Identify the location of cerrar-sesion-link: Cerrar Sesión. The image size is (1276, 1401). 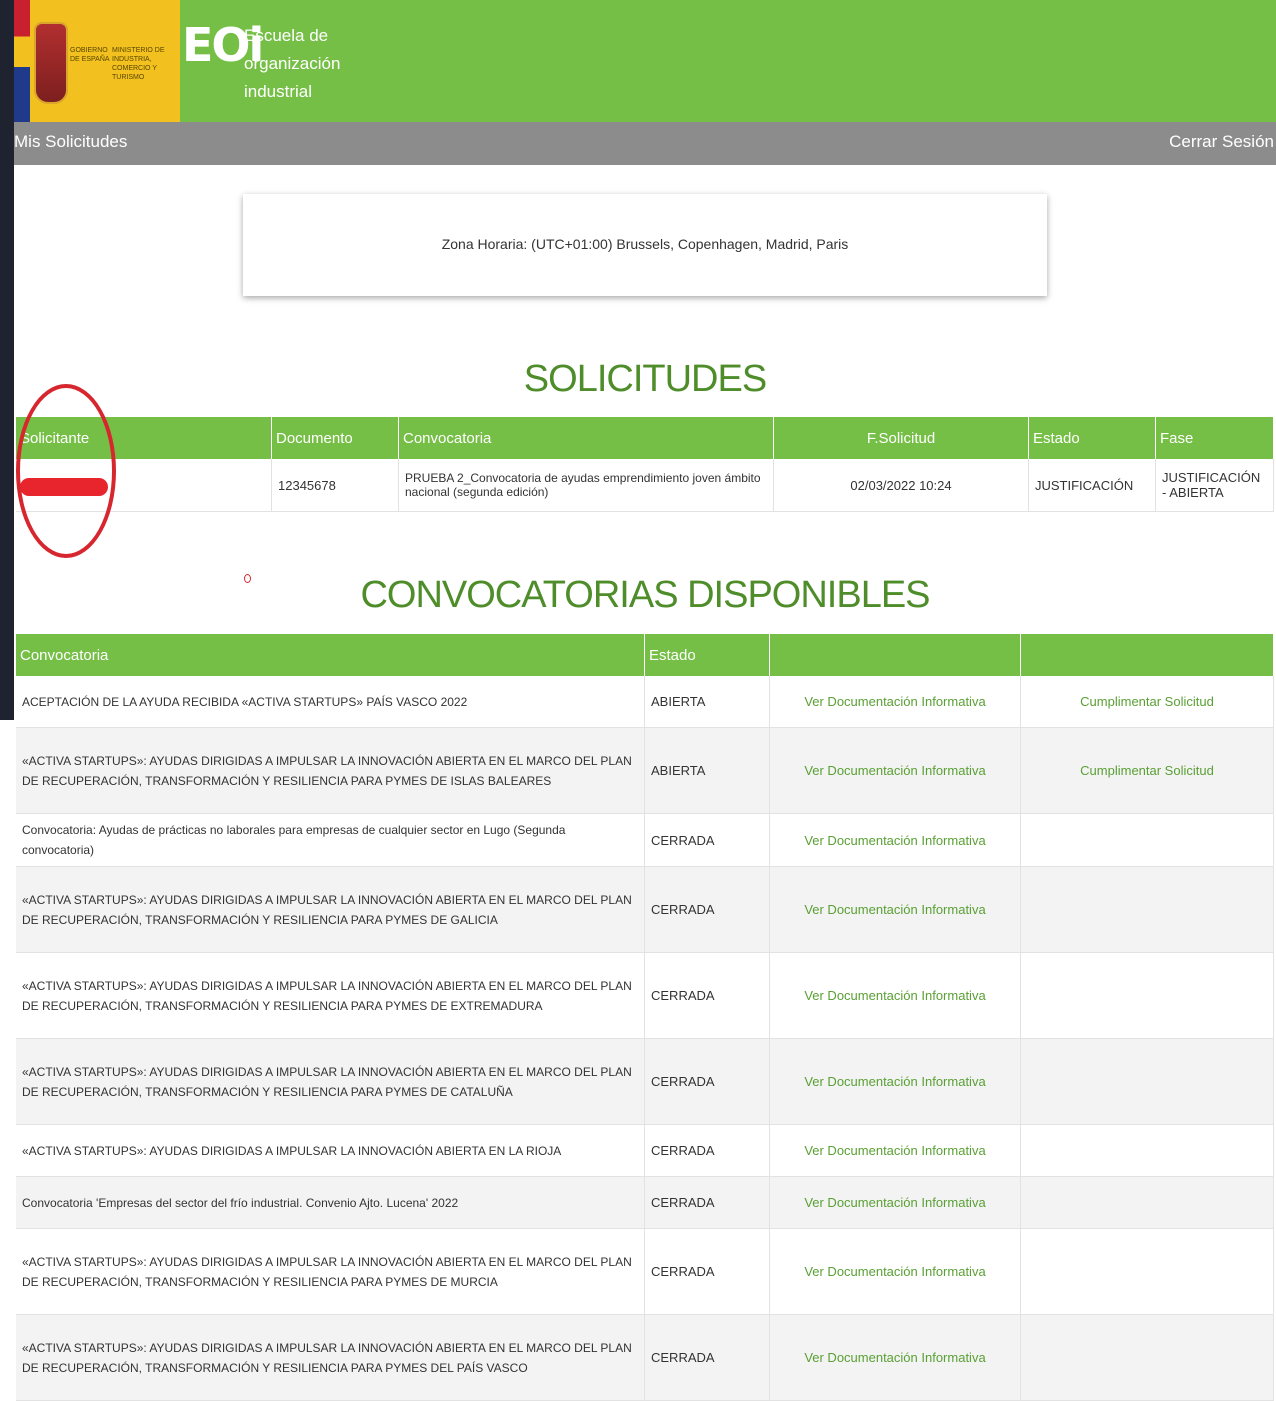
(1221, 142).